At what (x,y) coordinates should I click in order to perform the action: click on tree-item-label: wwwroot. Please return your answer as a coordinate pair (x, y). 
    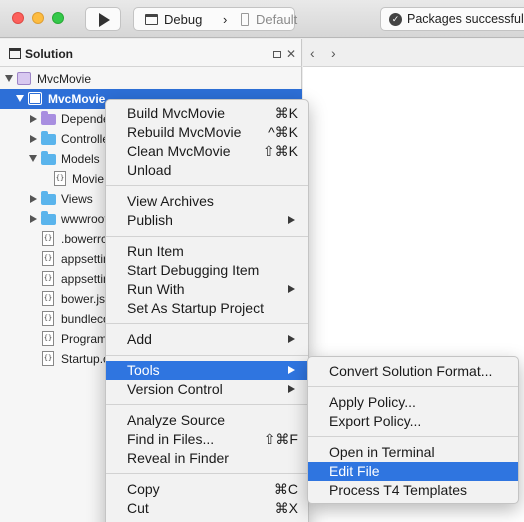
    Looking at the image, I should click on (84, 219).